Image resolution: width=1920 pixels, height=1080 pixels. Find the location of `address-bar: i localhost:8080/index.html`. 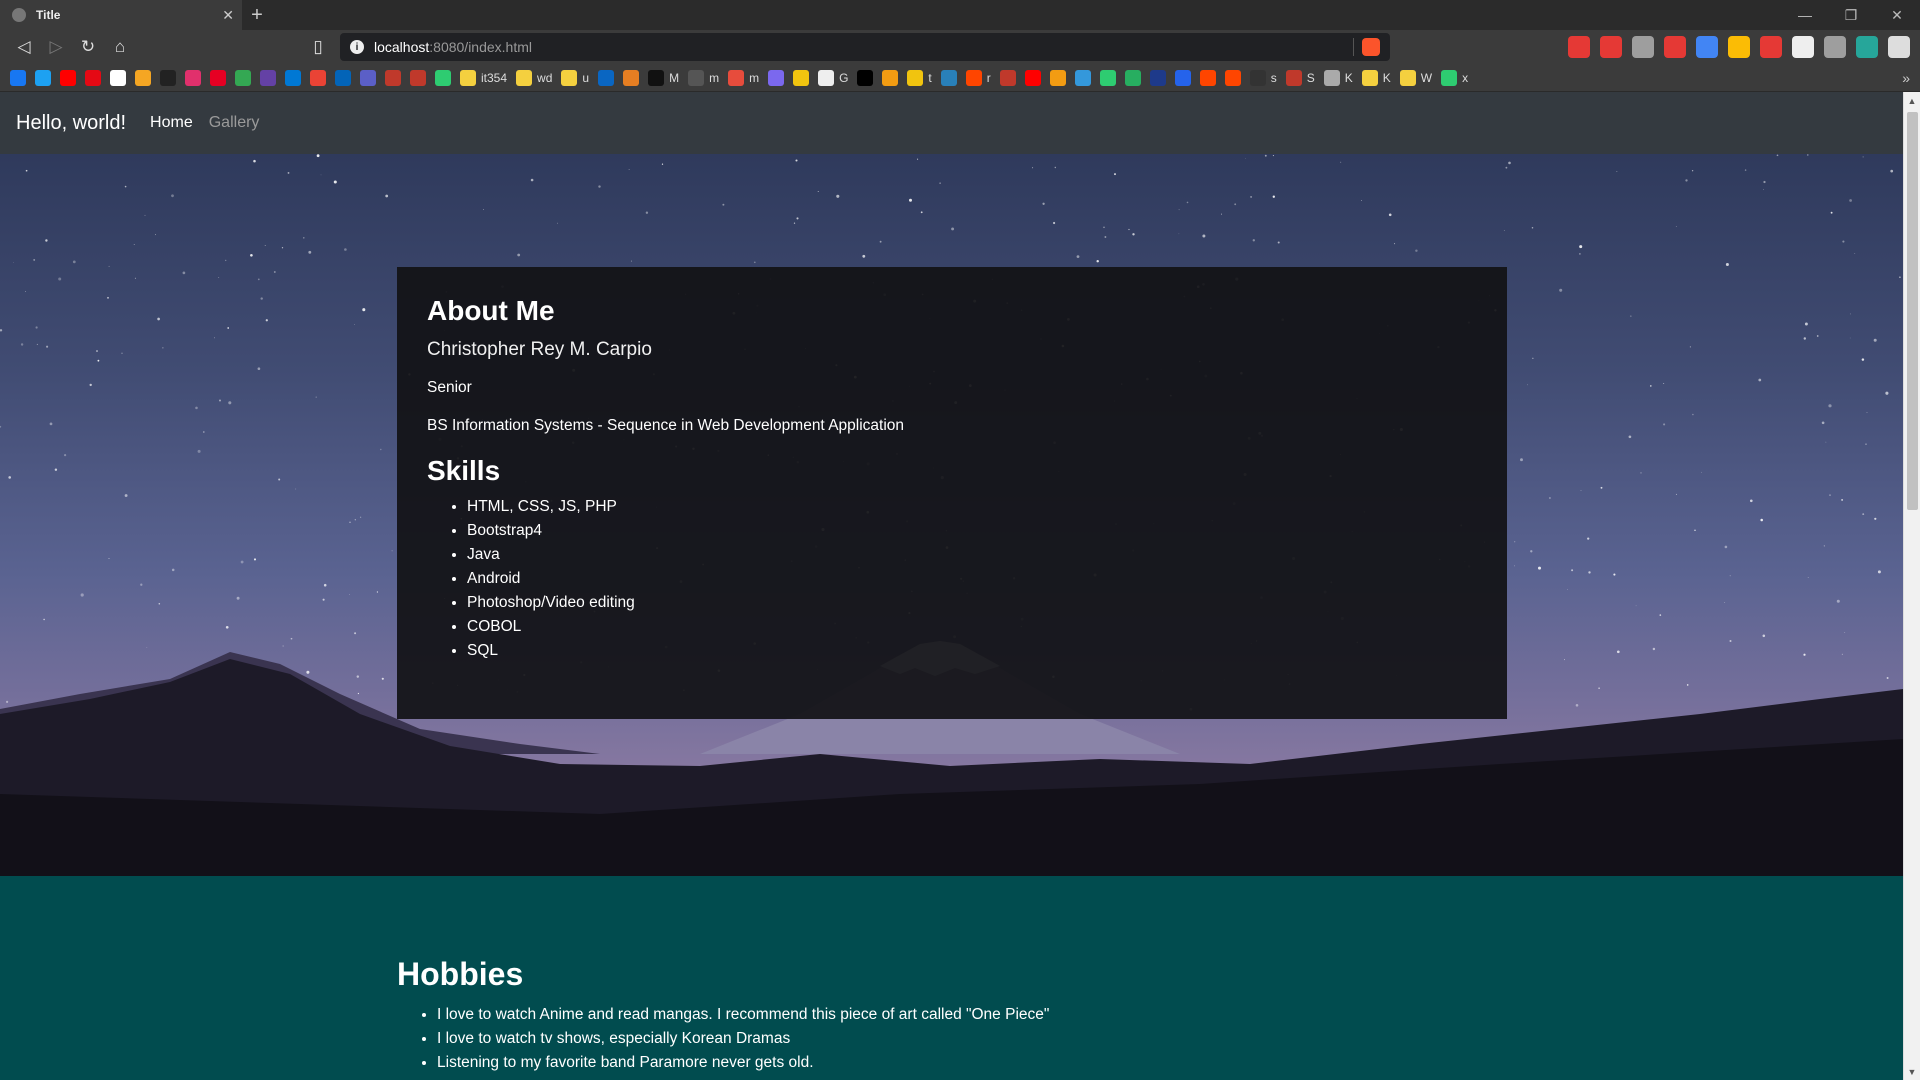

address-bar: i localhost:8080/index.html is located at coordinates (865, 47).